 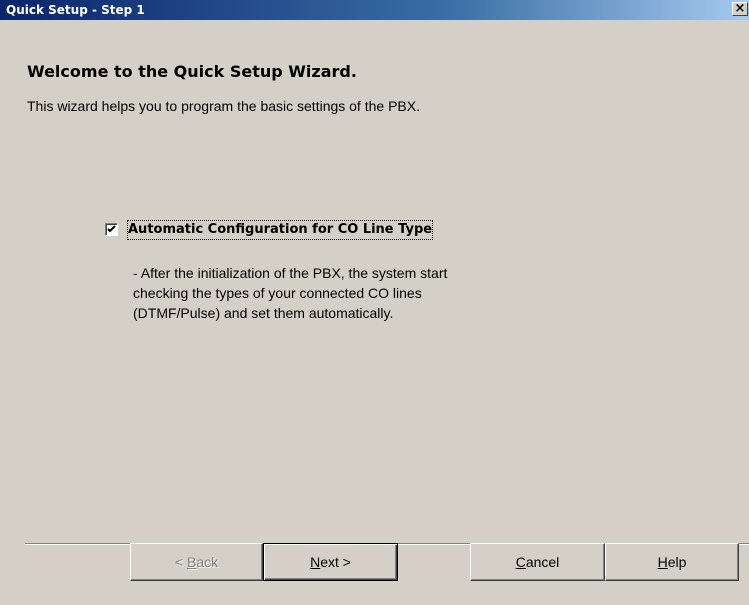 I want to click on wizard-heading: Welcome to the Quick Setup Wizard., so click(x=192, y=71).